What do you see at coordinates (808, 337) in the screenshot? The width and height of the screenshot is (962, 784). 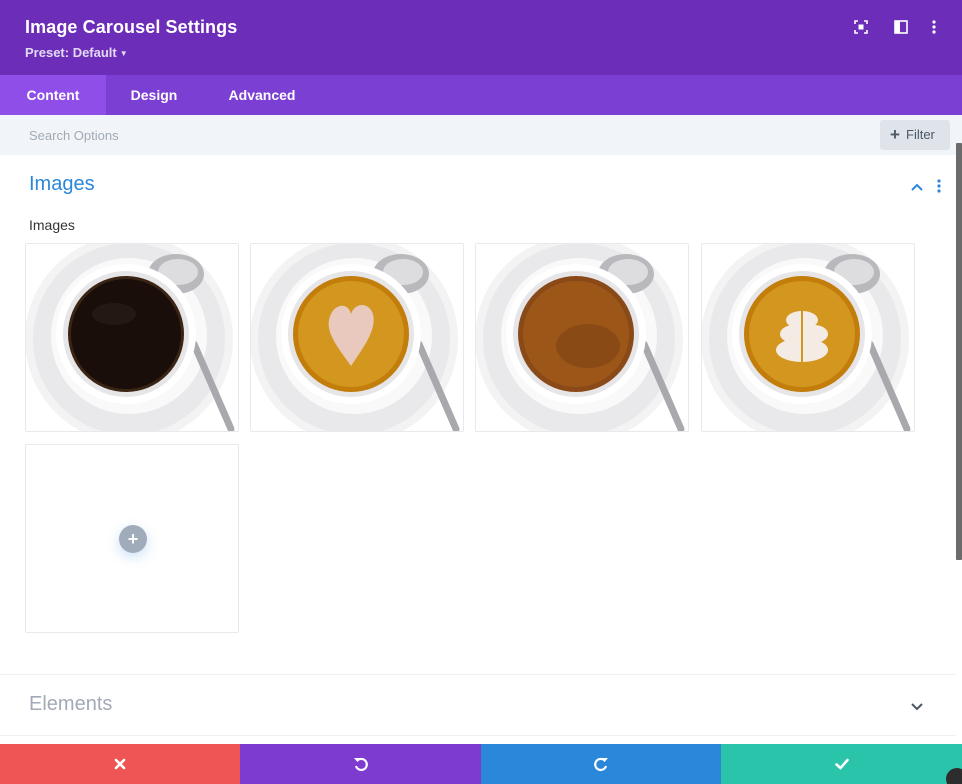 I see `image-thumbnail-latte-leaf` at bounding box center [808, 337].